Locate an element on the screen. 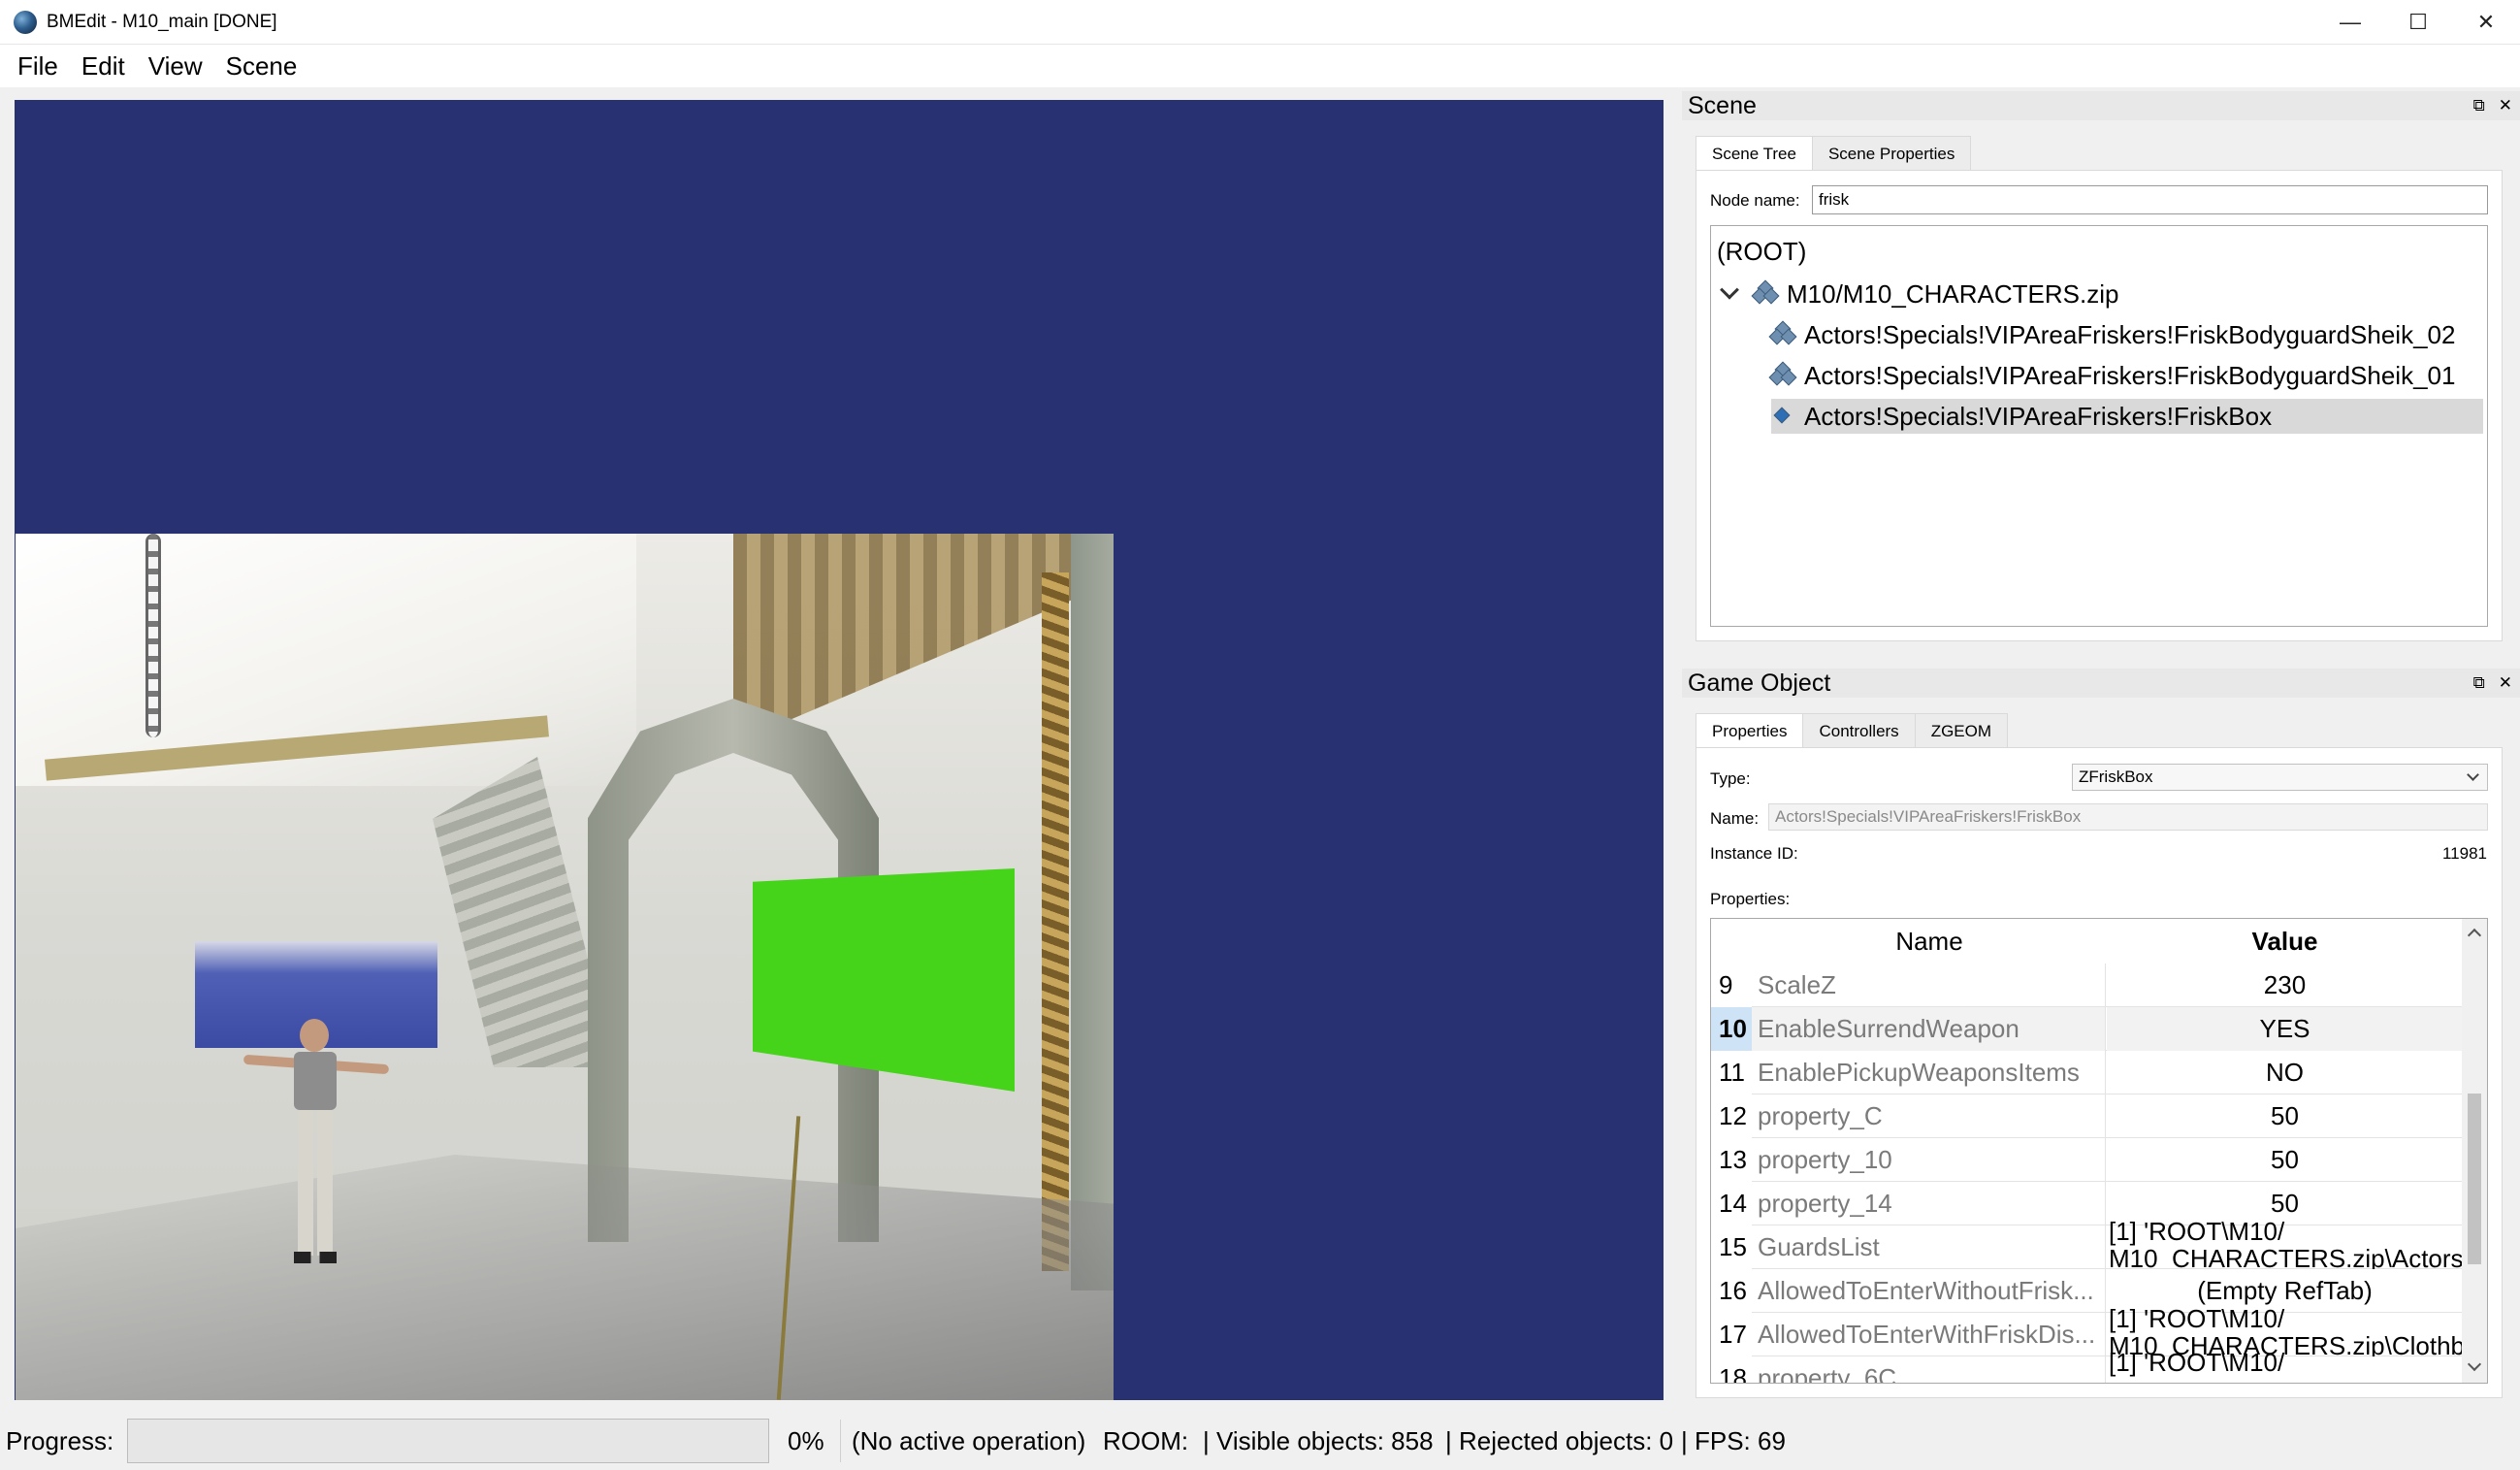  menu-scene: Scene is located at coordinates (261, 66).